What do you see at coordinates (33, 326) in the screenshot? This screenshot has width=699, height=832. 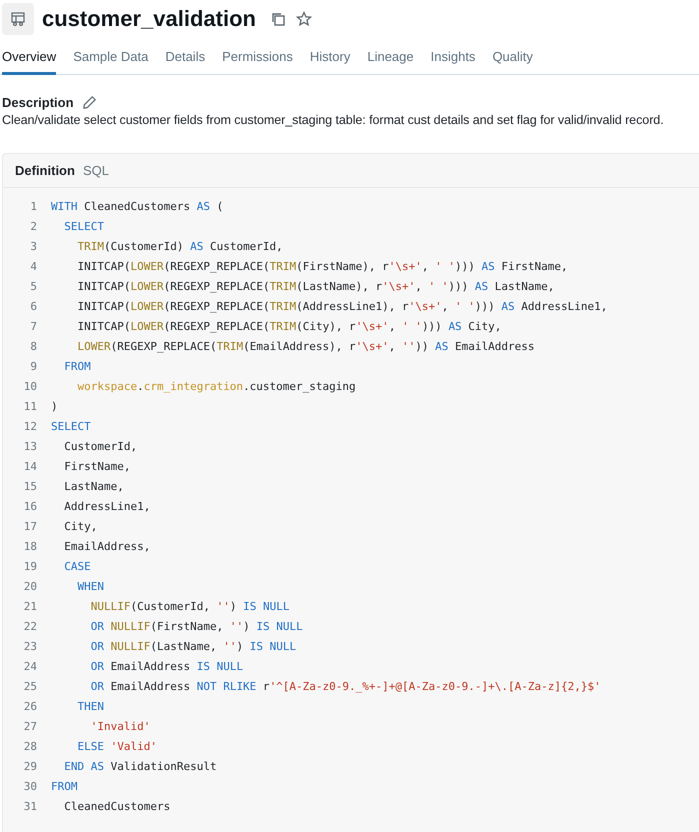 I see `line-number: 7` at bounding box center [33, 326].